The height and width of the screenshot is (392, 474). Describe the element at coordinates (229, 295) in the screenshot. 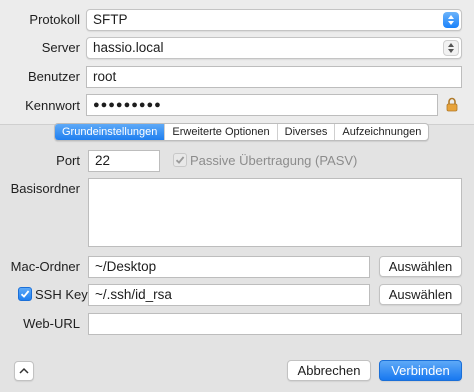

I see `ssh-key-input: ~/.ssh/id_rsa` at that location.